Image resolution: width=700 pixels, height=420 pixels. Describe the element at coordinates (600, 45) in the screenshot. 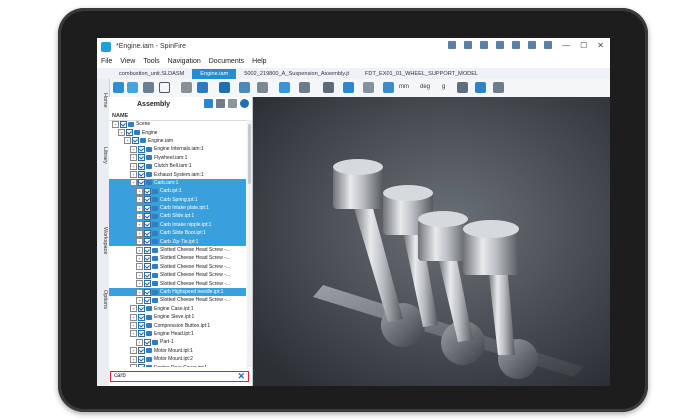

I see `close-icon: ✕` at that location.